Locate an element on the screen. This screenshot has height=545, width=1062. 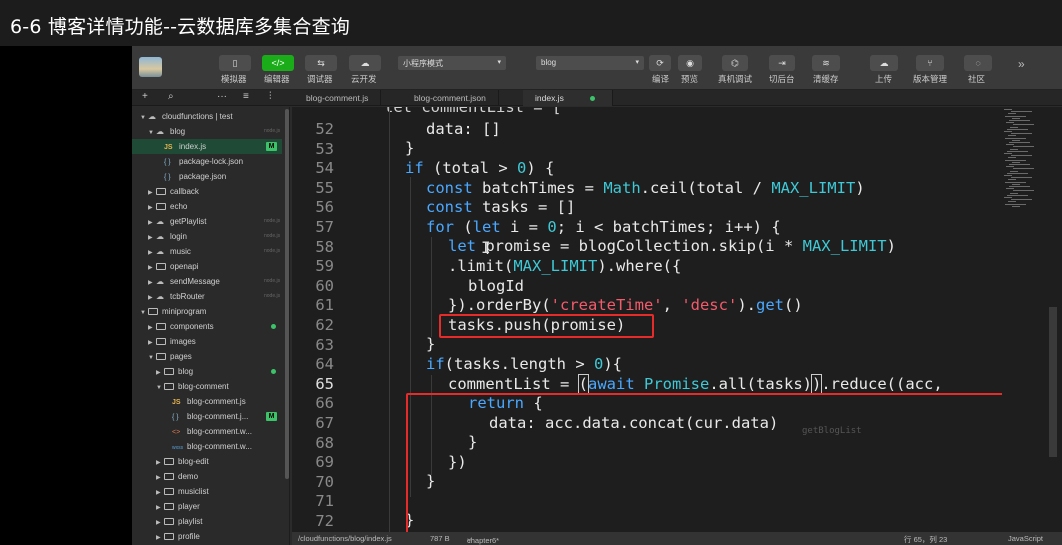
cloud-dev-button: ☁ is located at coordinates (365, 63).